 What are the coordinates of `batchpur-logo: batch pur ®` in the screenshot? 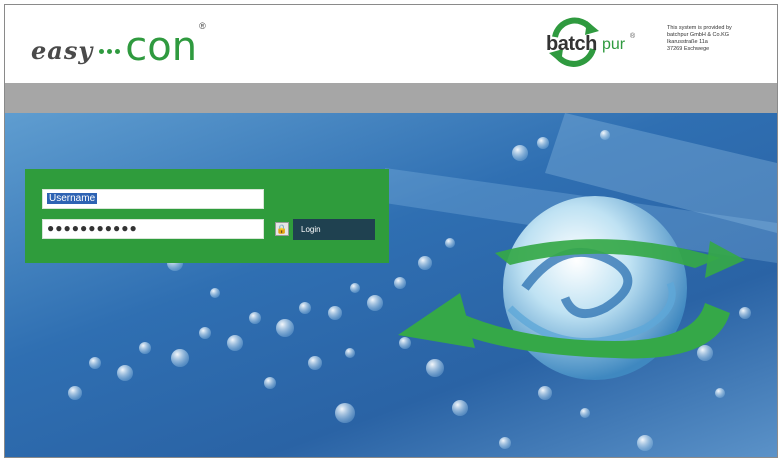 It's located at (606, 44).